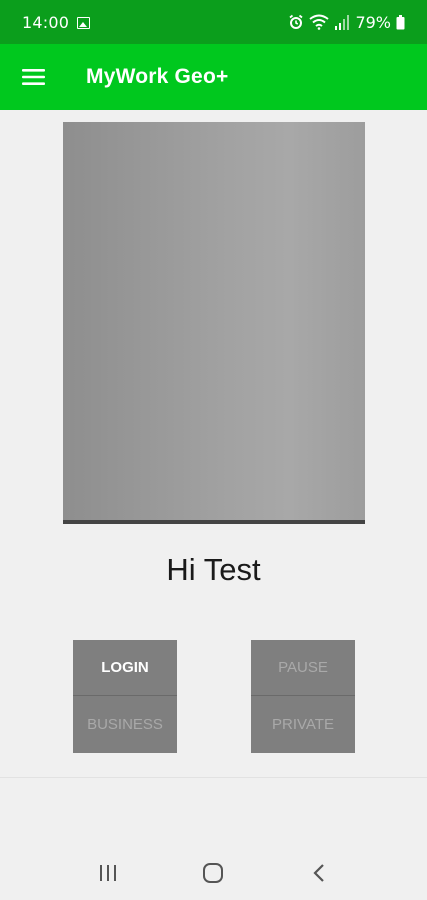 This screenshot has width=427, height=900. I want to click on status-time: 14:00, so click(46, 22).